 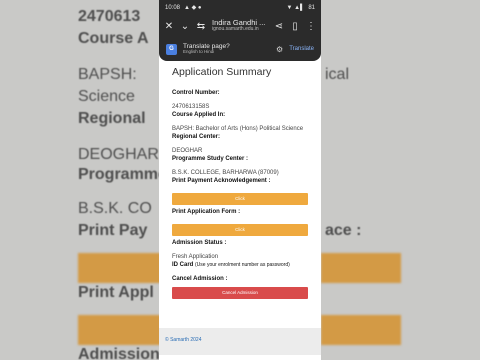 I want to click on chevron-down-icon: ⌄, so click(x=185, y=26).